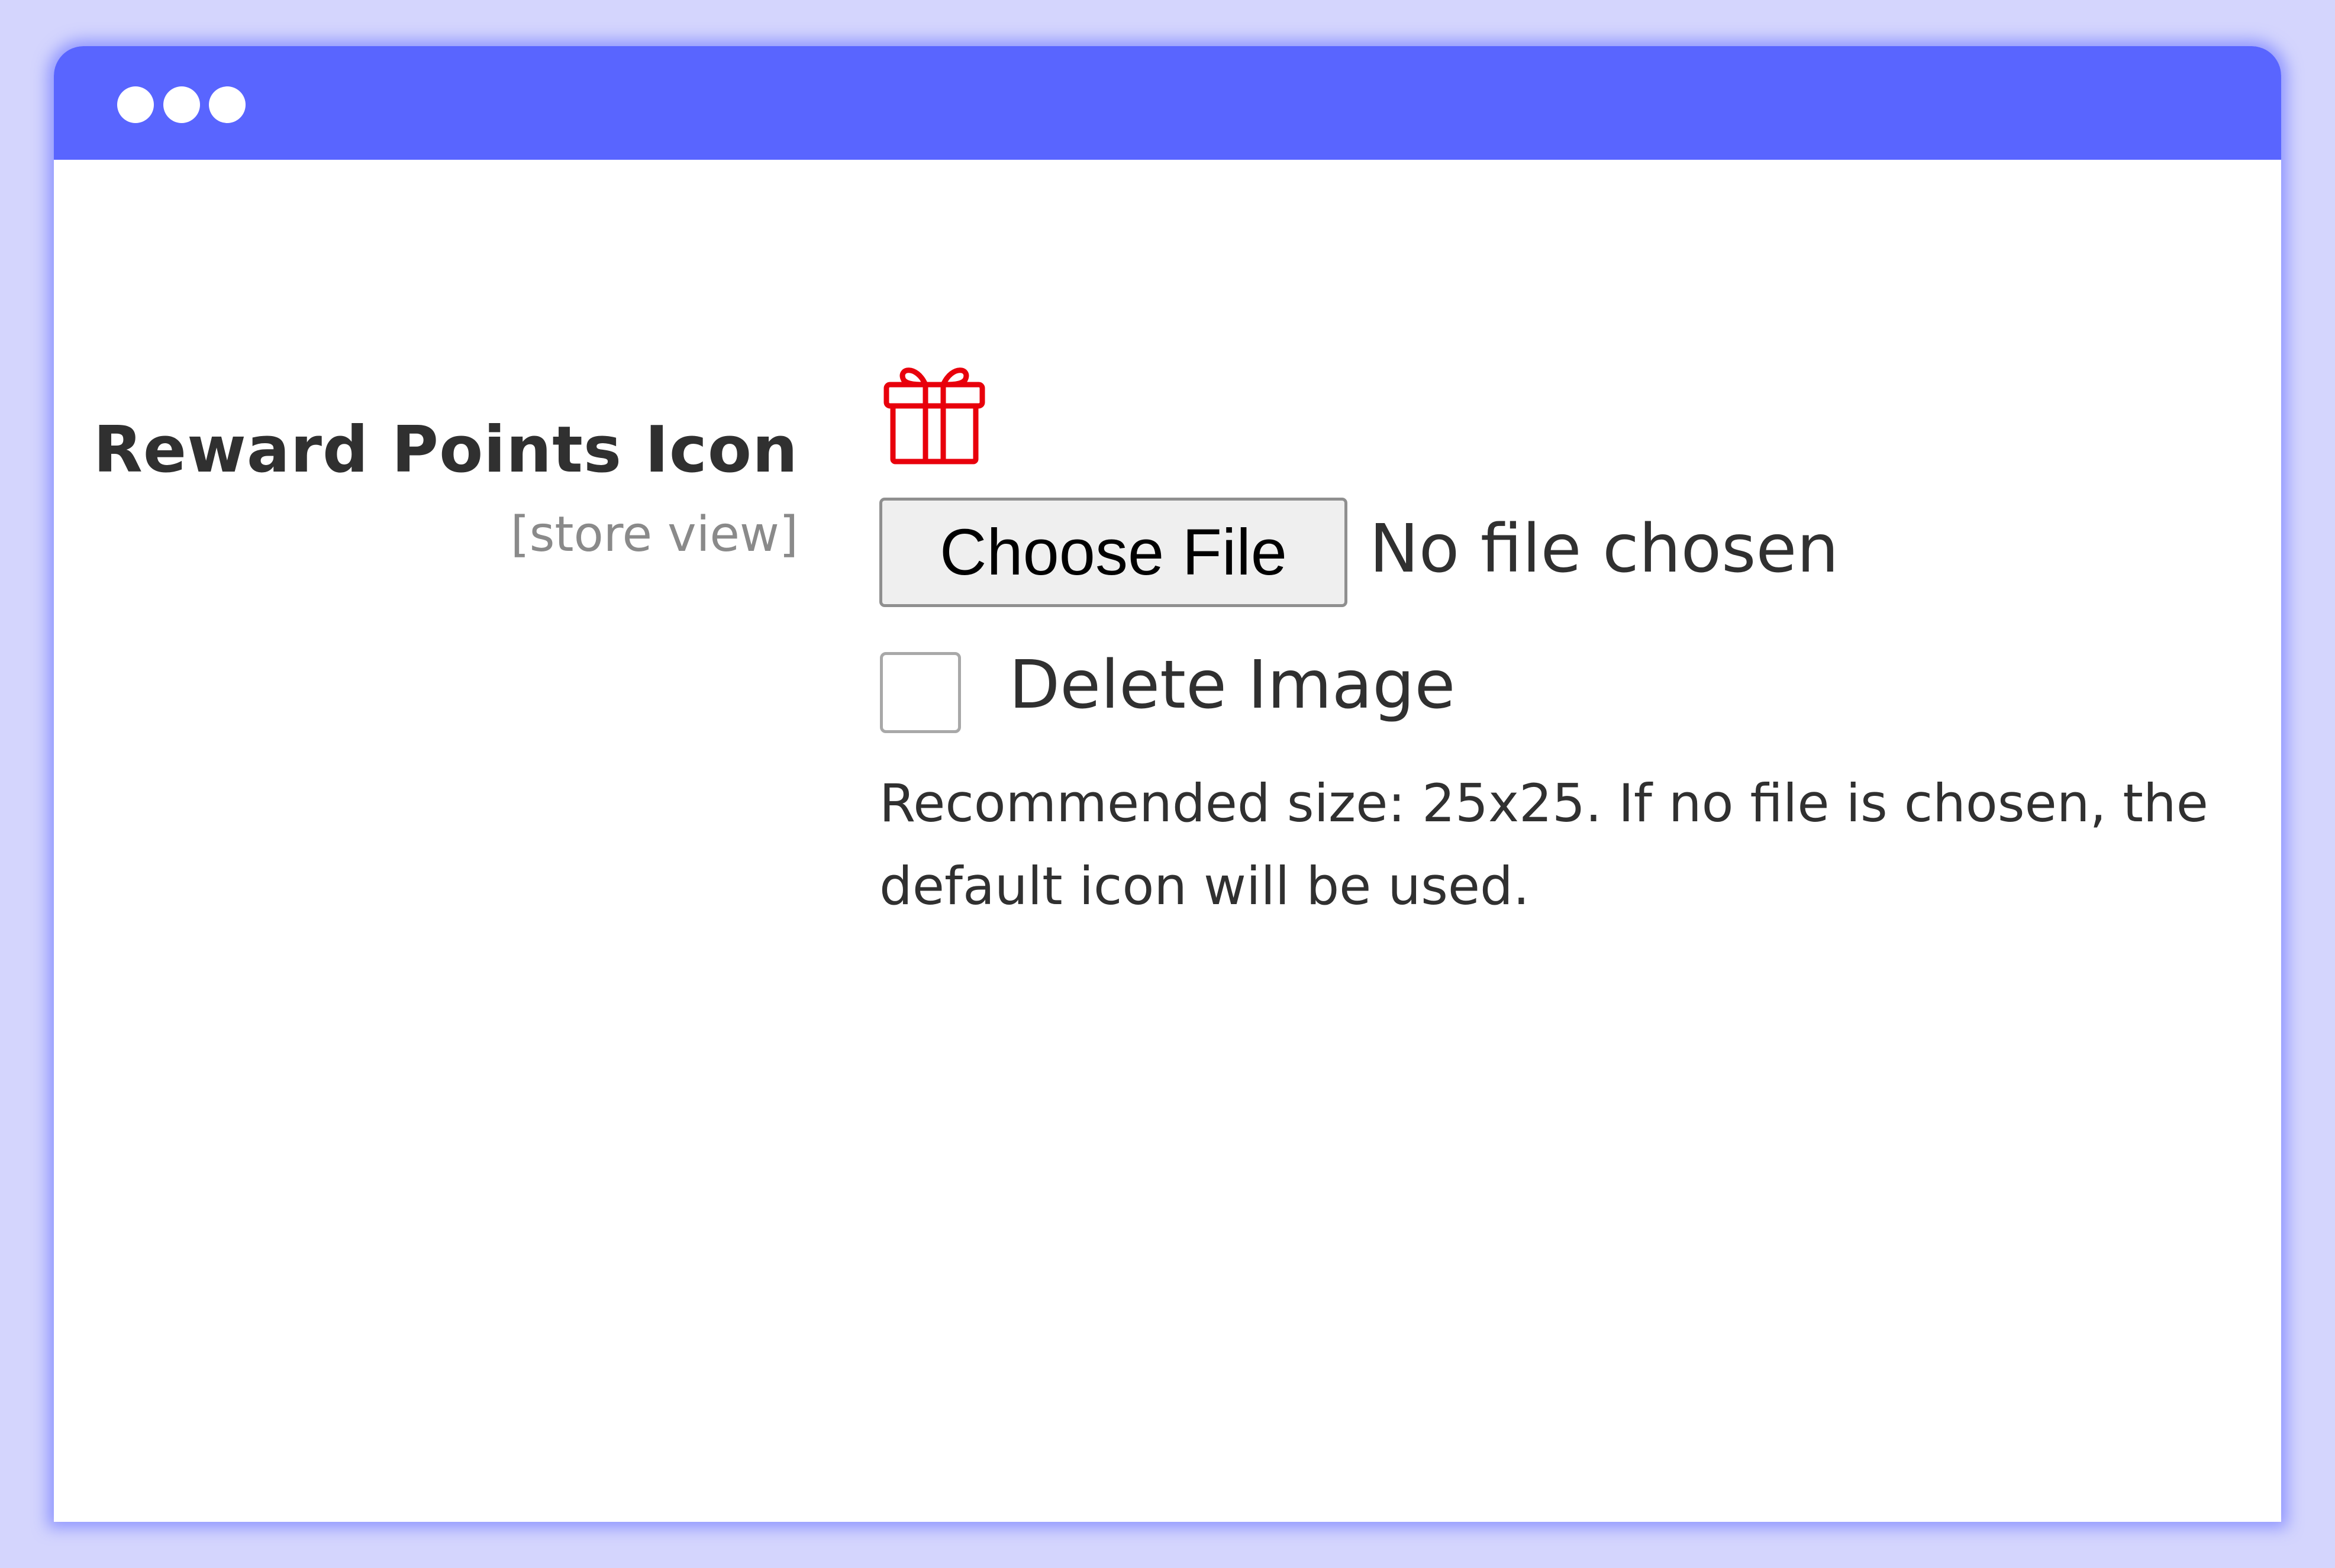  What do you see at coordinates (445, 450) in the screenshot?
I see `field-label: Reward Points Icon` at bounding box center [445, 450].